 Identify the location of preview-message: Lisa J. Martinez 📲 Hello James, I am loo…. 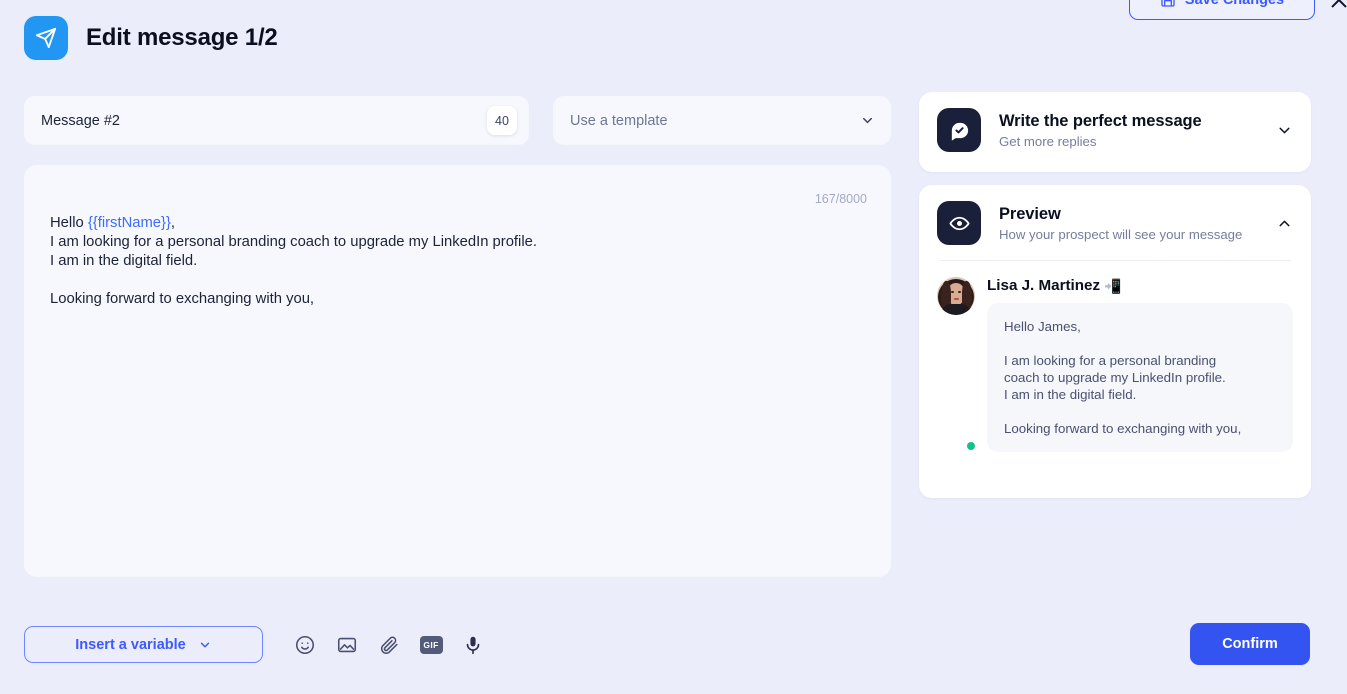
(1115, 356).